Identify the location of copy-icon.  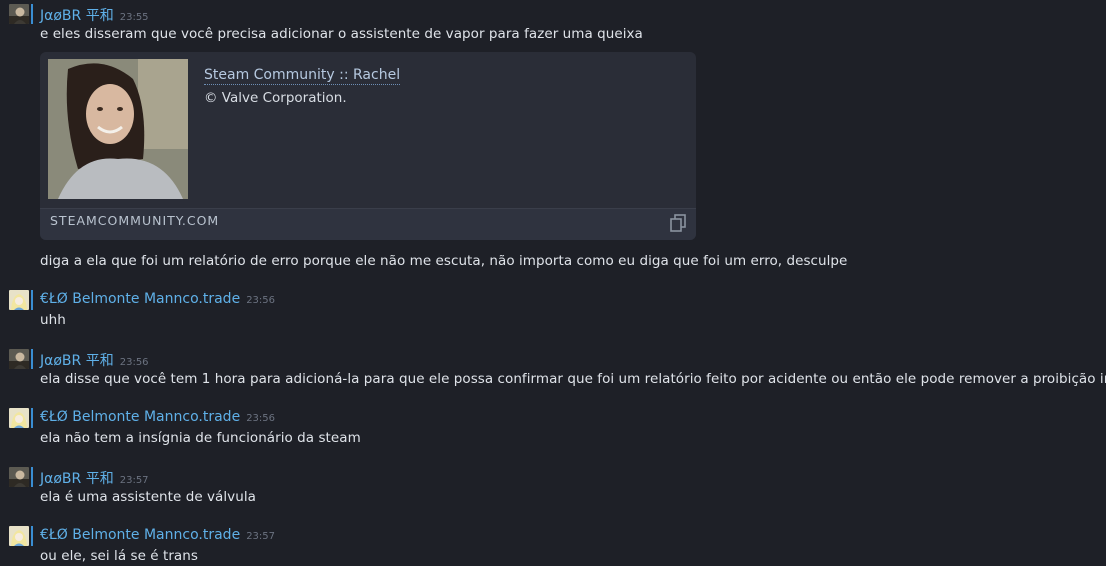
(678, 223).